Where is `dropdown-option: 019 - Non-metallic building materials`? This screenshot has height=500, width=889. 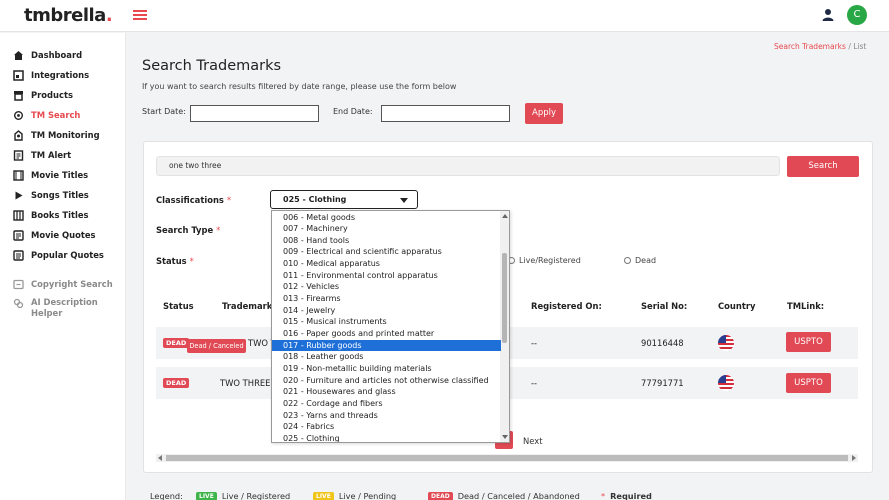
dropdown-option: 019 - Non-metallic building materials is located at coordinates (386, 369).